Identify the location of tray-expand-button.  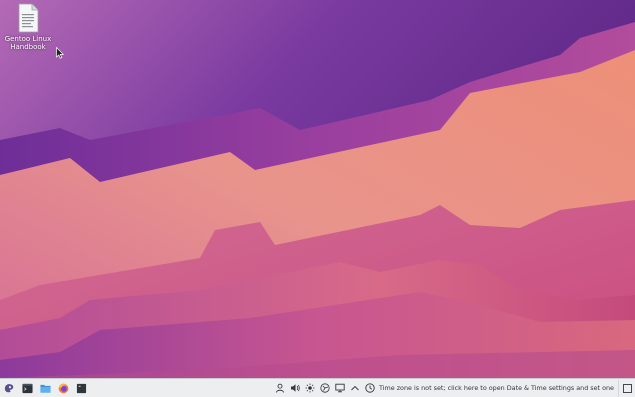
(354, 388).